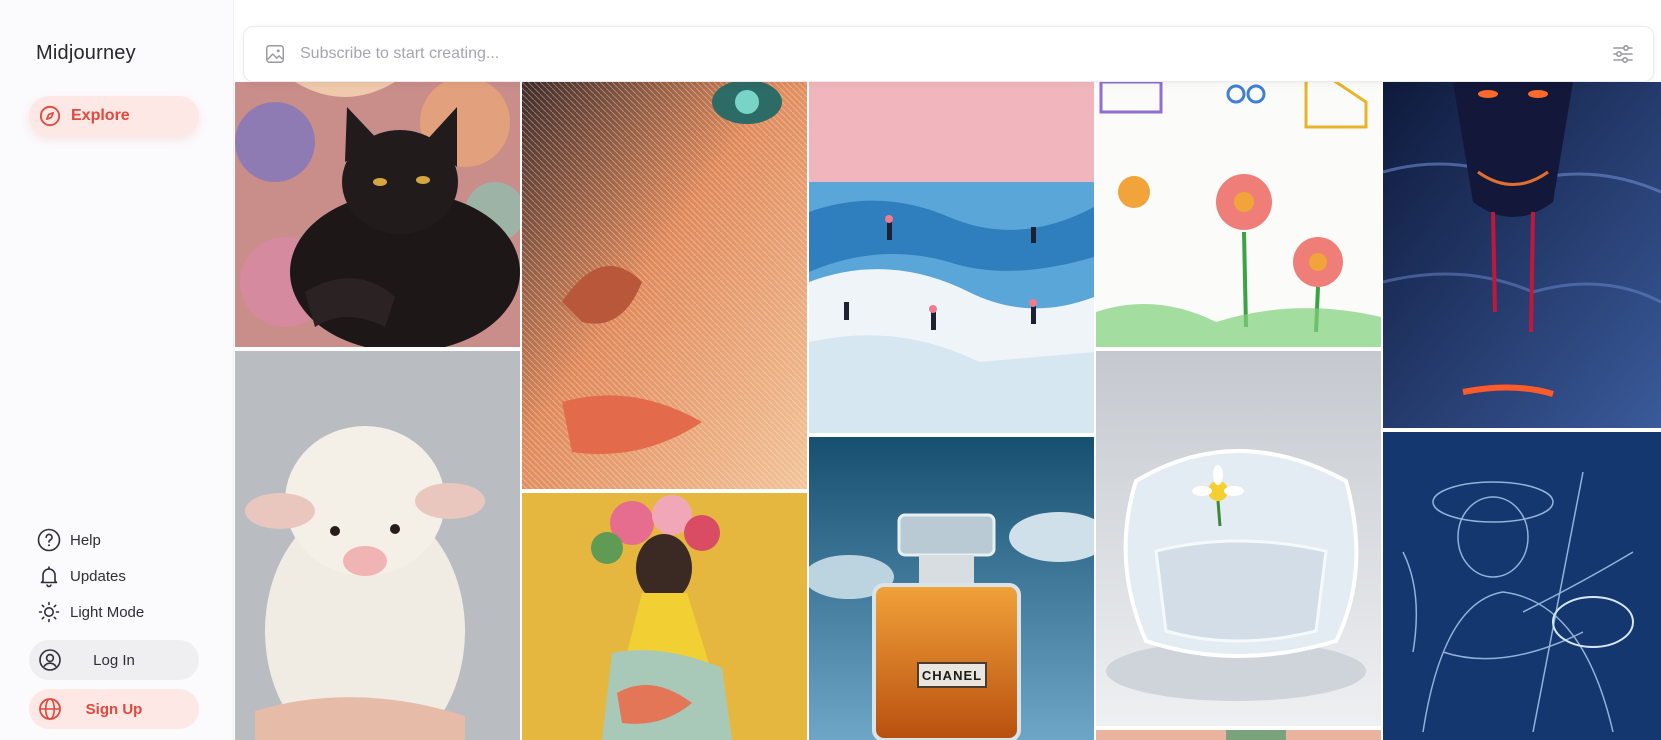 Image resolution: width=1661 pixels, height=740 pixels. I want to click on user-circle-icon, so click(50, 660).